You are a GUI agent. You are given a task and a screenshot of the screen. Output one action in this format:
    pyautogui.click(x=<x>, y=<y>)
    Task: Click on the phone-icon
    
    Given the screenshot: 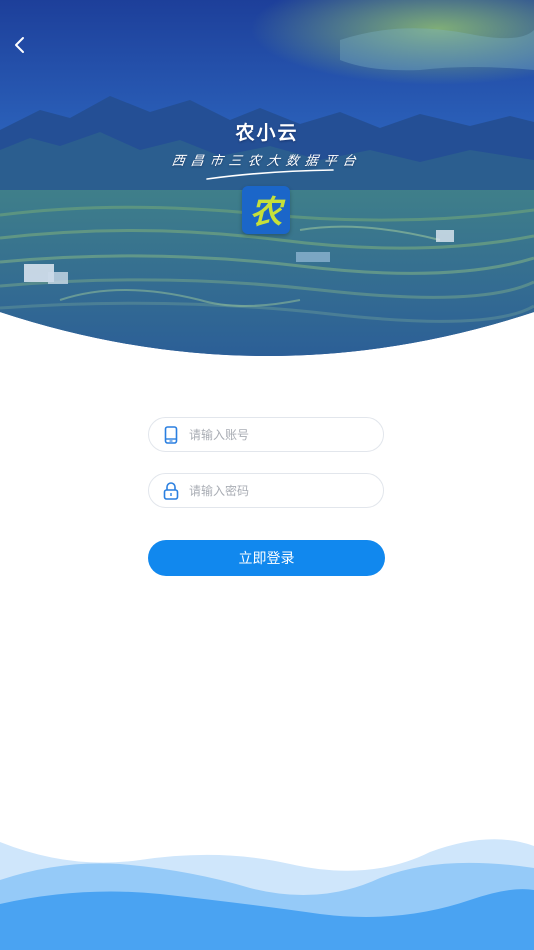 What is the action you would take?
    pyautogui.click(x=171, y=435)
    